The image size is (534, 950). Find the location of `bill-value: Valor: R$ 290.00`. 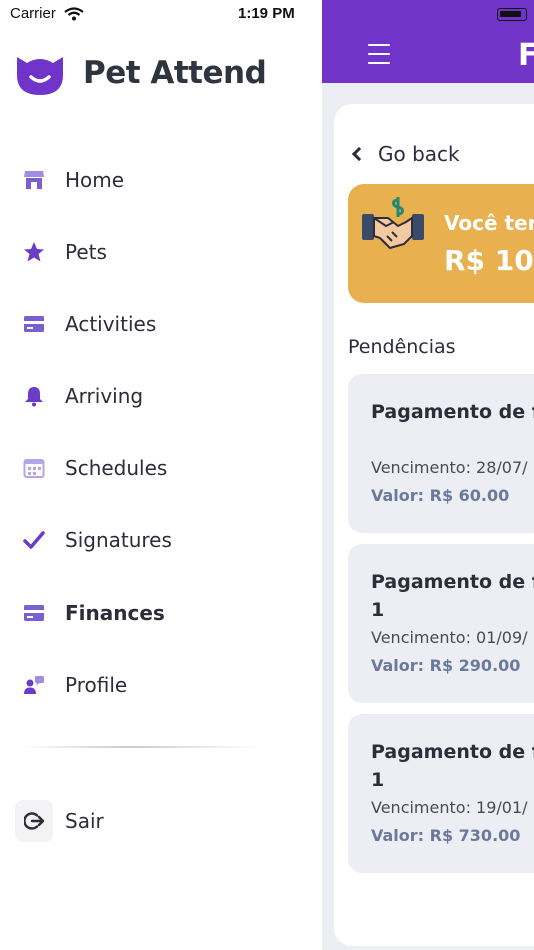

bill-value: Valor: R$ 290.00 is located at coordinates (446, 665).